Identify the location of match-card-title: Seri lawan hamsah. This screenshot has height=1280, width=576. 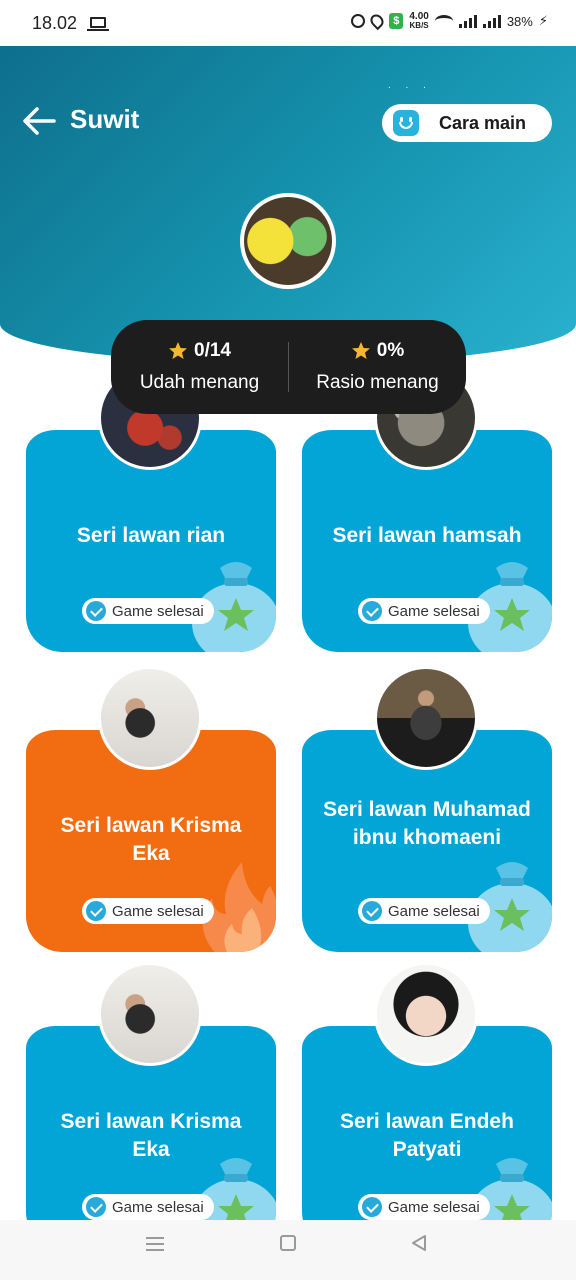
(427, 535).